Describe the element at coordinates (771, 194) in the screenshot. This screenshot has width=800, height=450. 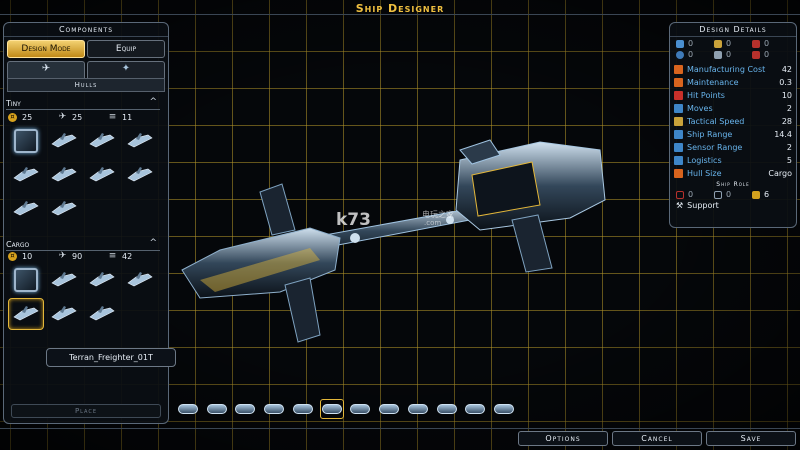
I see `role-support: 6` at that location.